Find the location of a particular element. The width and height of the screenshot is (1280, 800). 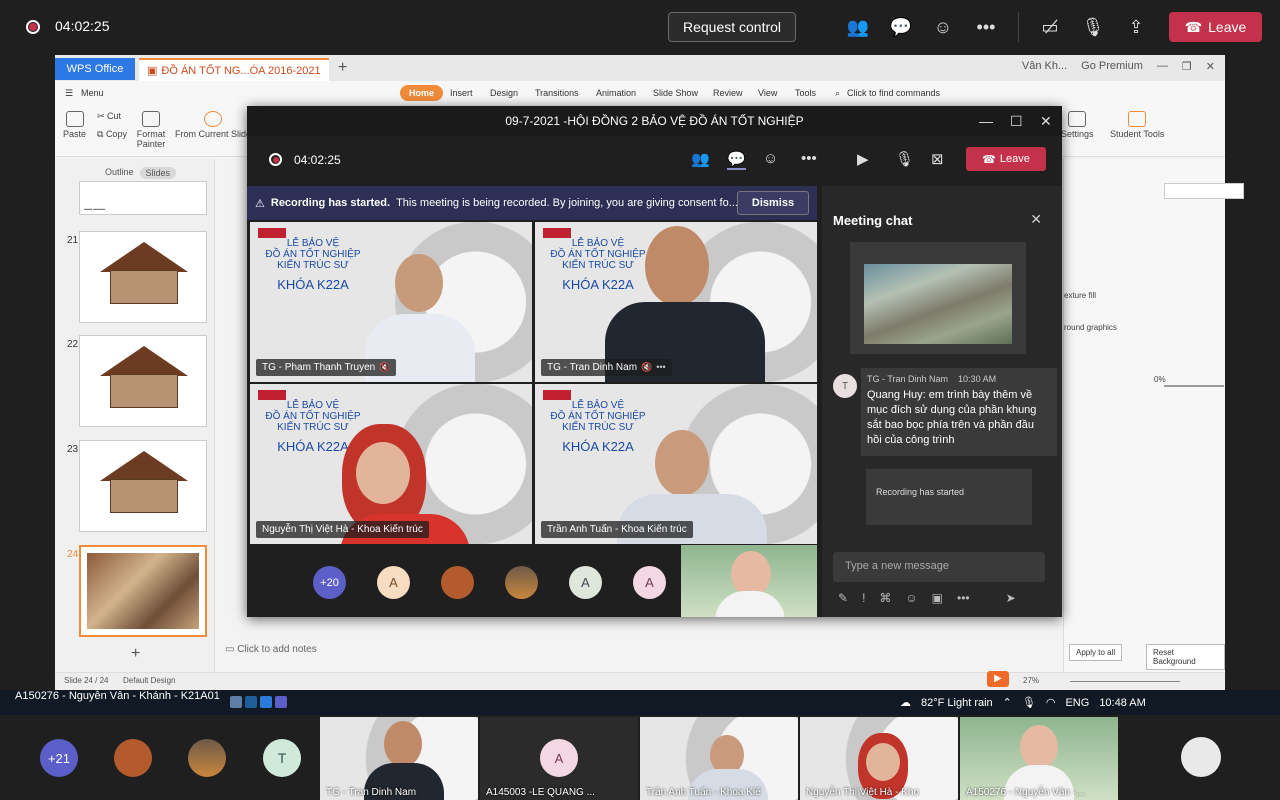

participant-tile: Nguyễn Thị Việt Hà - Kho is located at coordinates (879, 758).